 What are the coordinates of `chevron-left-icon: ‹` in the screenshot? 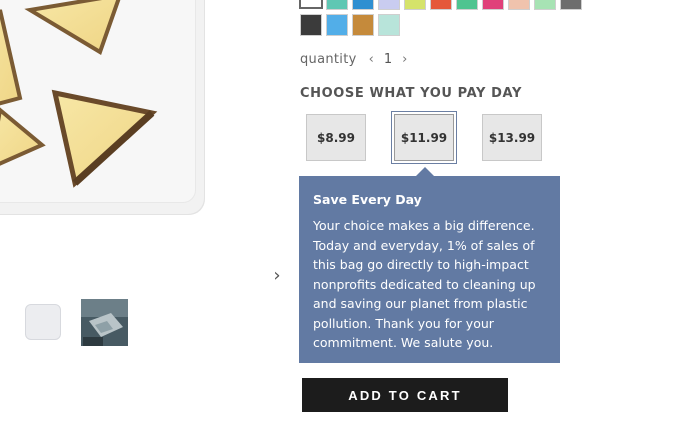 It's located at (371, 59).